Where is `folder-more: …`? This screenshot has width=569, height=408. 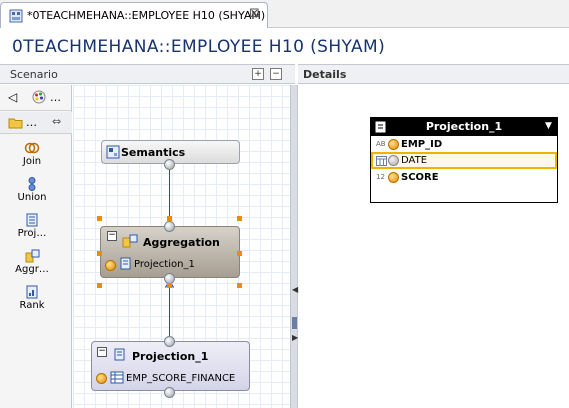 folder-more: … is located at coordinates (31, 122).